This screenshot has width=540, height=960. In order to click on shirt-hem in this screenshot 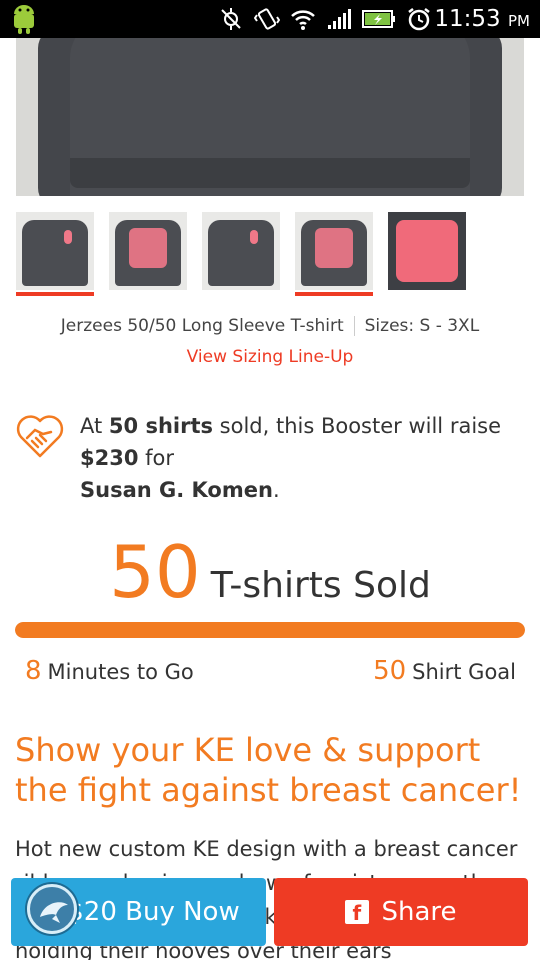, I will do `click(270, 173)`.